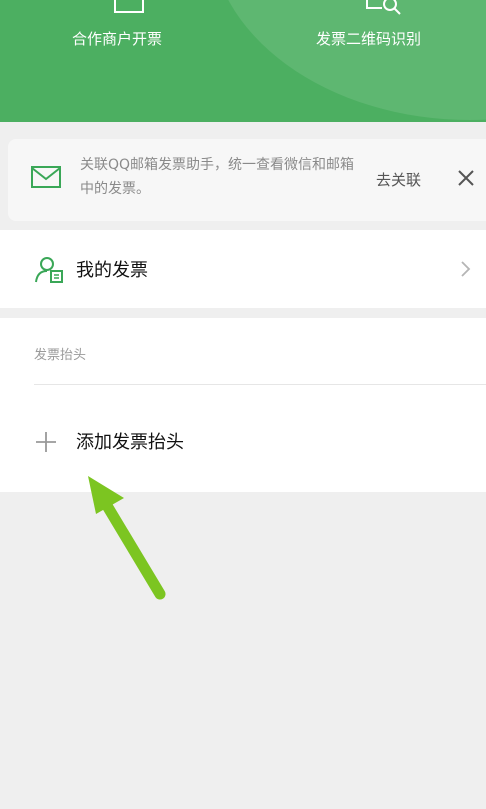  What do you see at coordinates (125, 542) in the screenshot?
I see `arrow-annotation-icon` at bounding box center [125, 542].